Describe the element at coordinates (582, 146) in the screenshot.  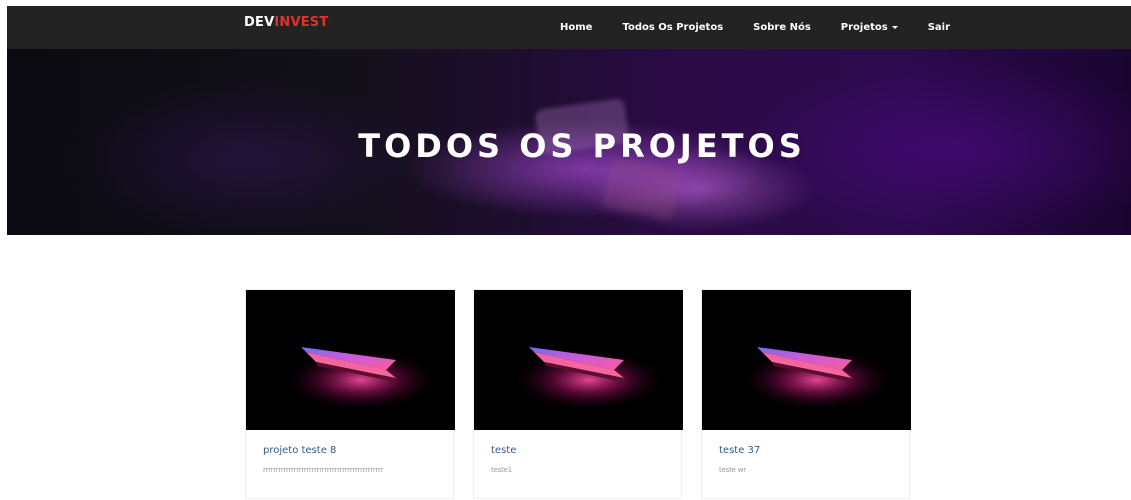
I see `page-title: TODOS OS PROJETOS` at that location.